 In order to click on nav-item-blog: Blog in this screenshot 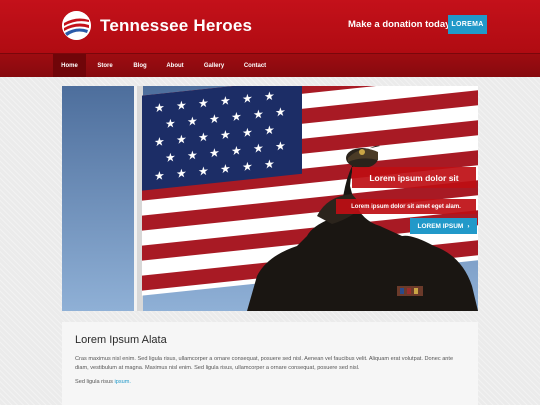, I will do `click(140, 65)`.